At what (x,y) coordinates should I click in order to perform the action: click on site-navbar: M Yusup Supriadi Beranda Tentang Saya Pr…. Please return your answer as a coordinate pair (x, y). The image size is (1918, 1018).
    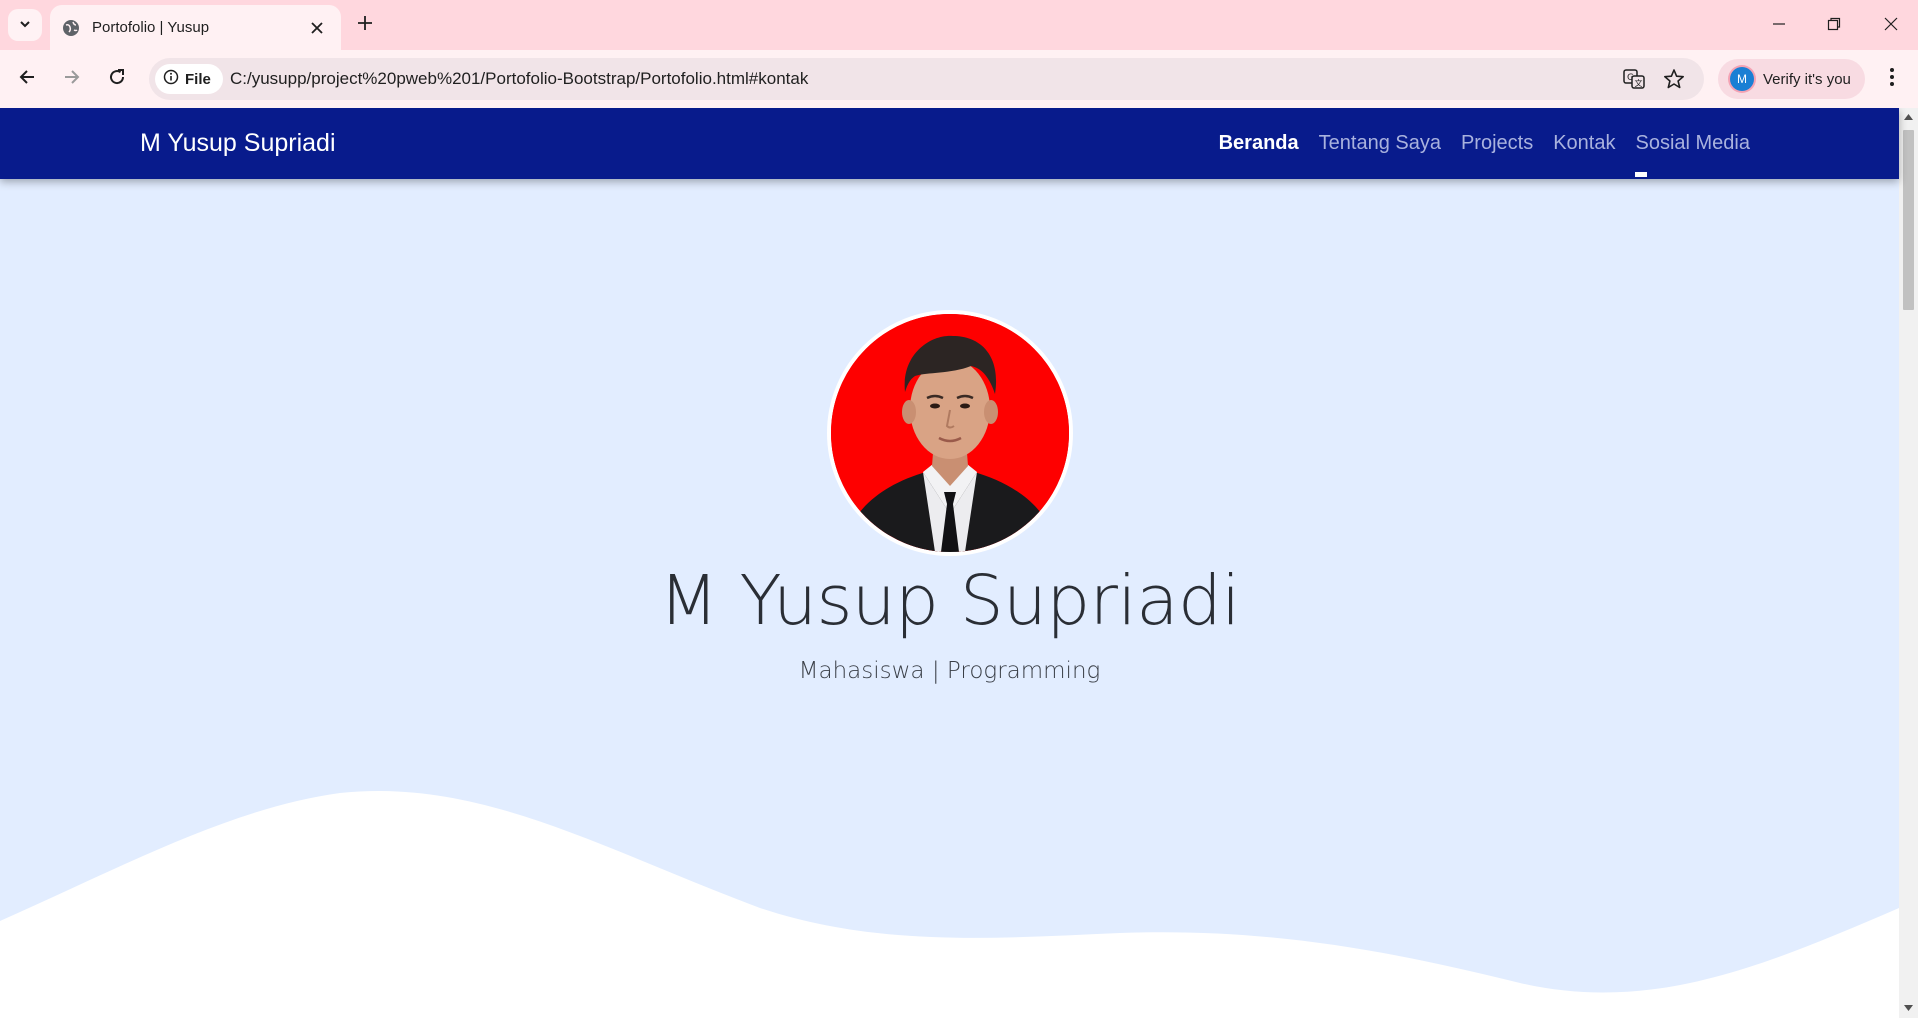
    Looking at the image, I should click on (949, 143).